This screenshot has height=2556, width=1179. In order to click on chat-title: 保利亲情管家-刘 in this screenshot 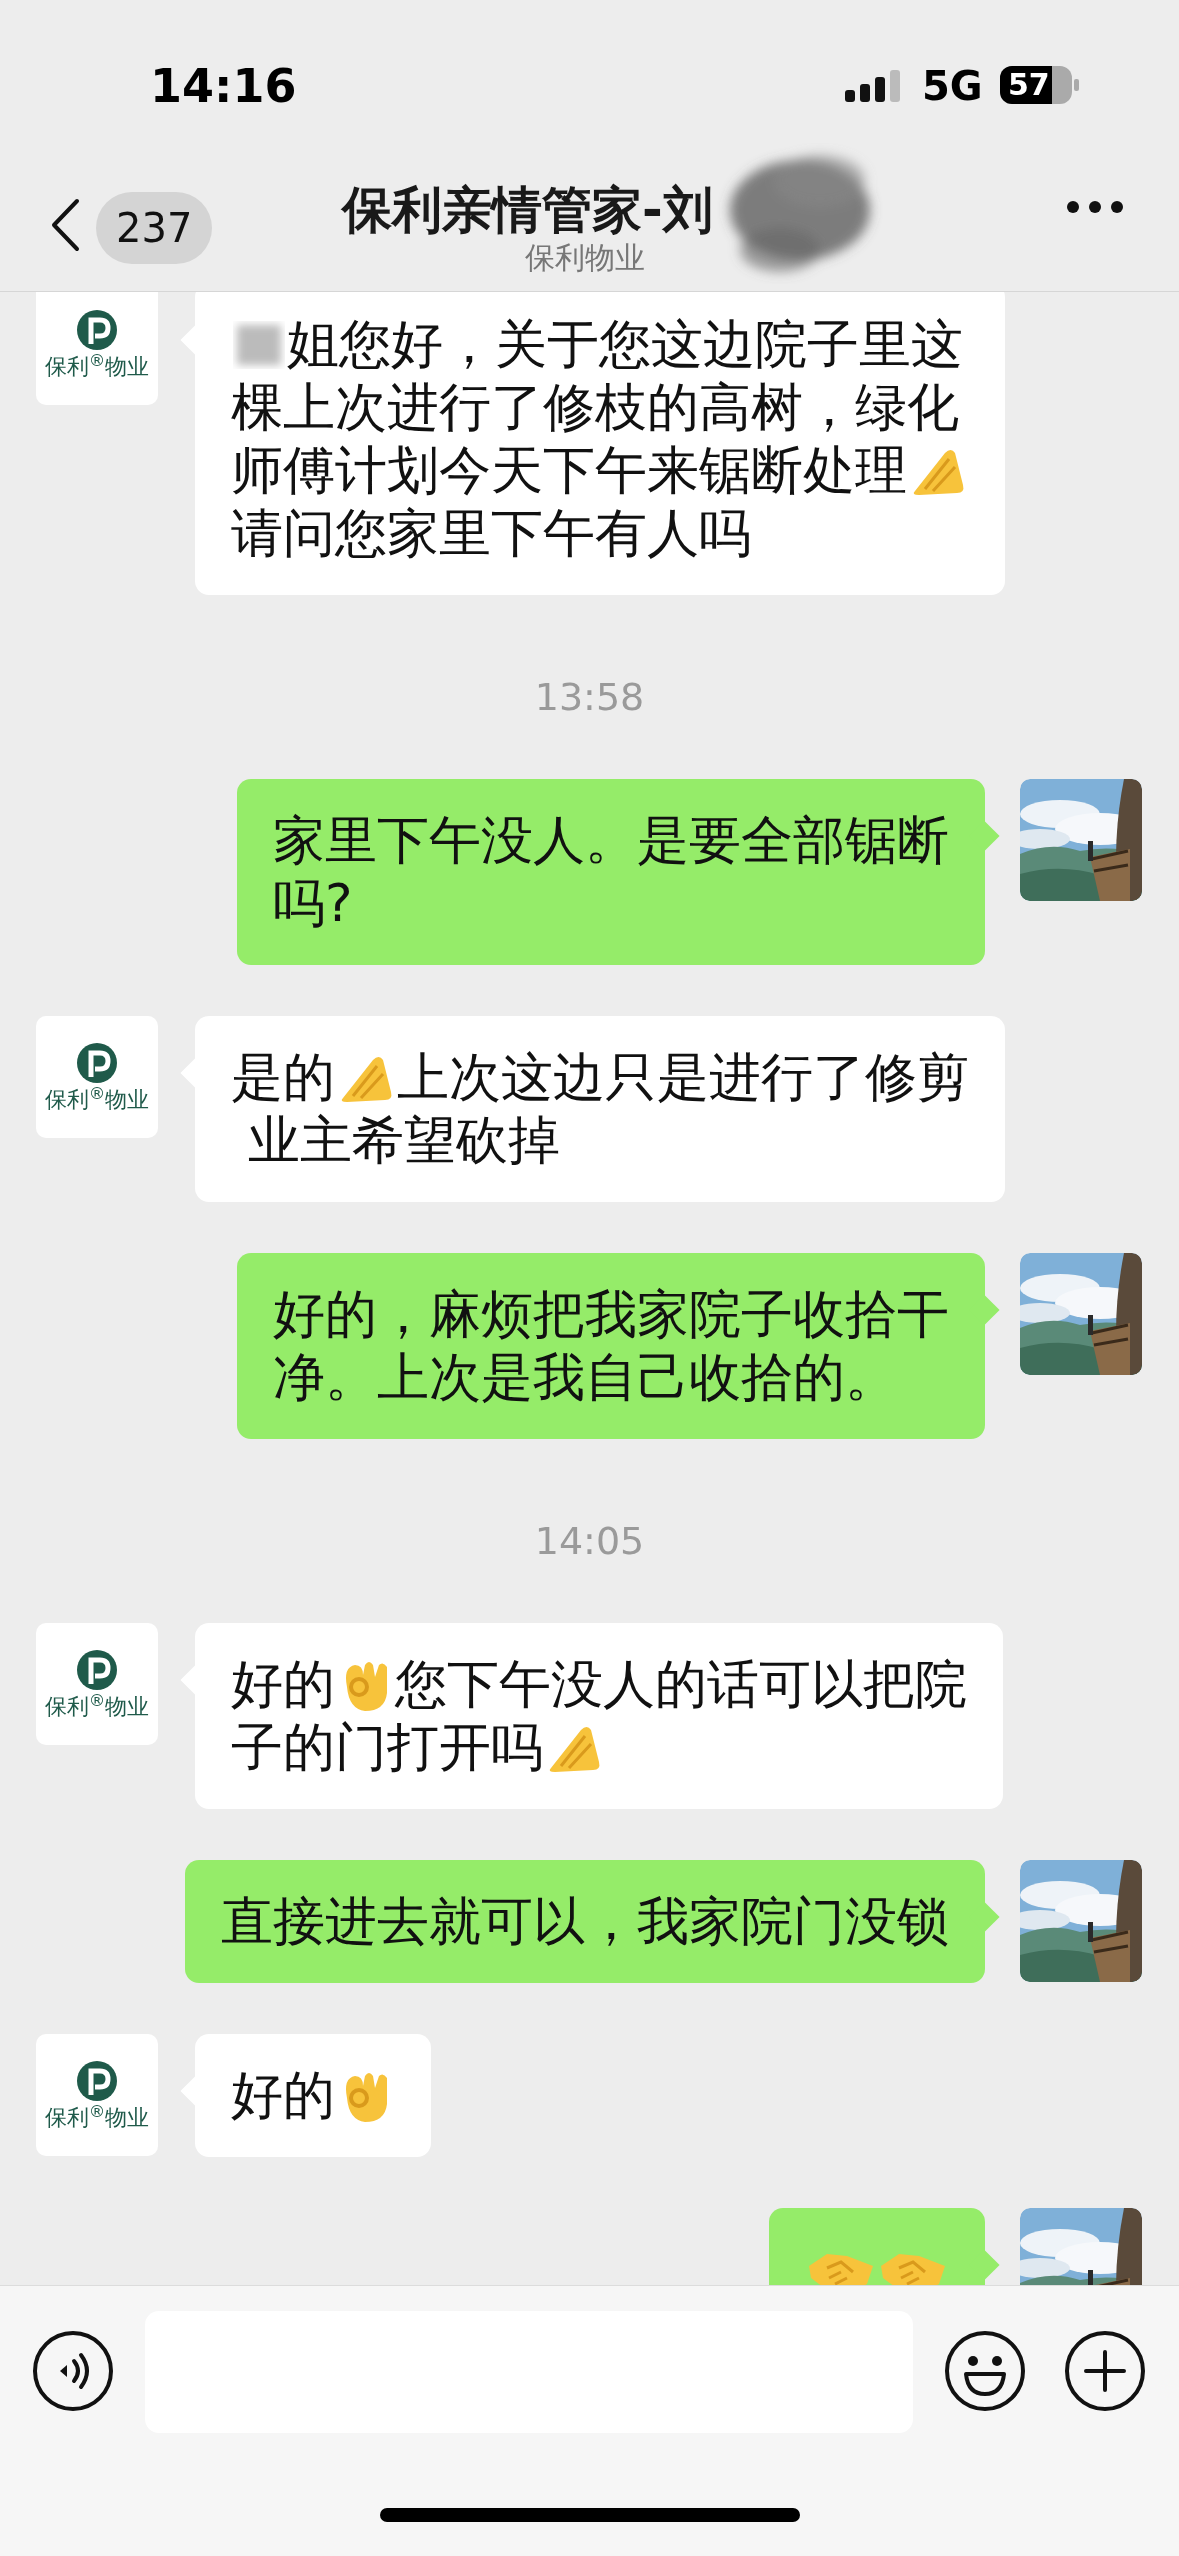, I will do `click(527, 210)`.